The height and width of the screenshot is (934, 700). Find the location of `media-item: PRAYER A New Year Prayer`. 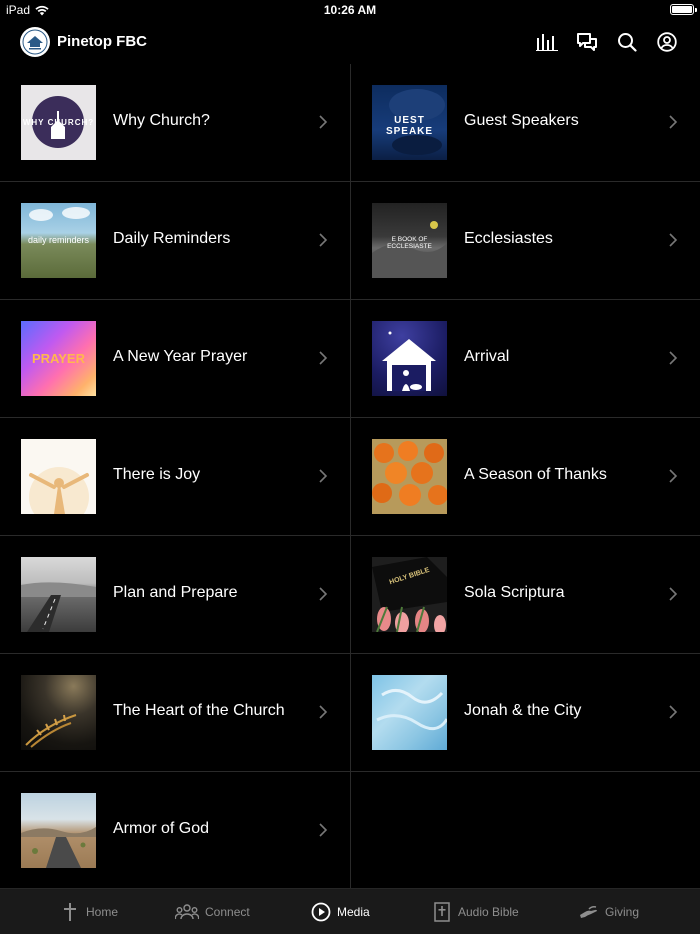

media-item: PRAYER A New Year Prayer is located at coordinates (175, 359).